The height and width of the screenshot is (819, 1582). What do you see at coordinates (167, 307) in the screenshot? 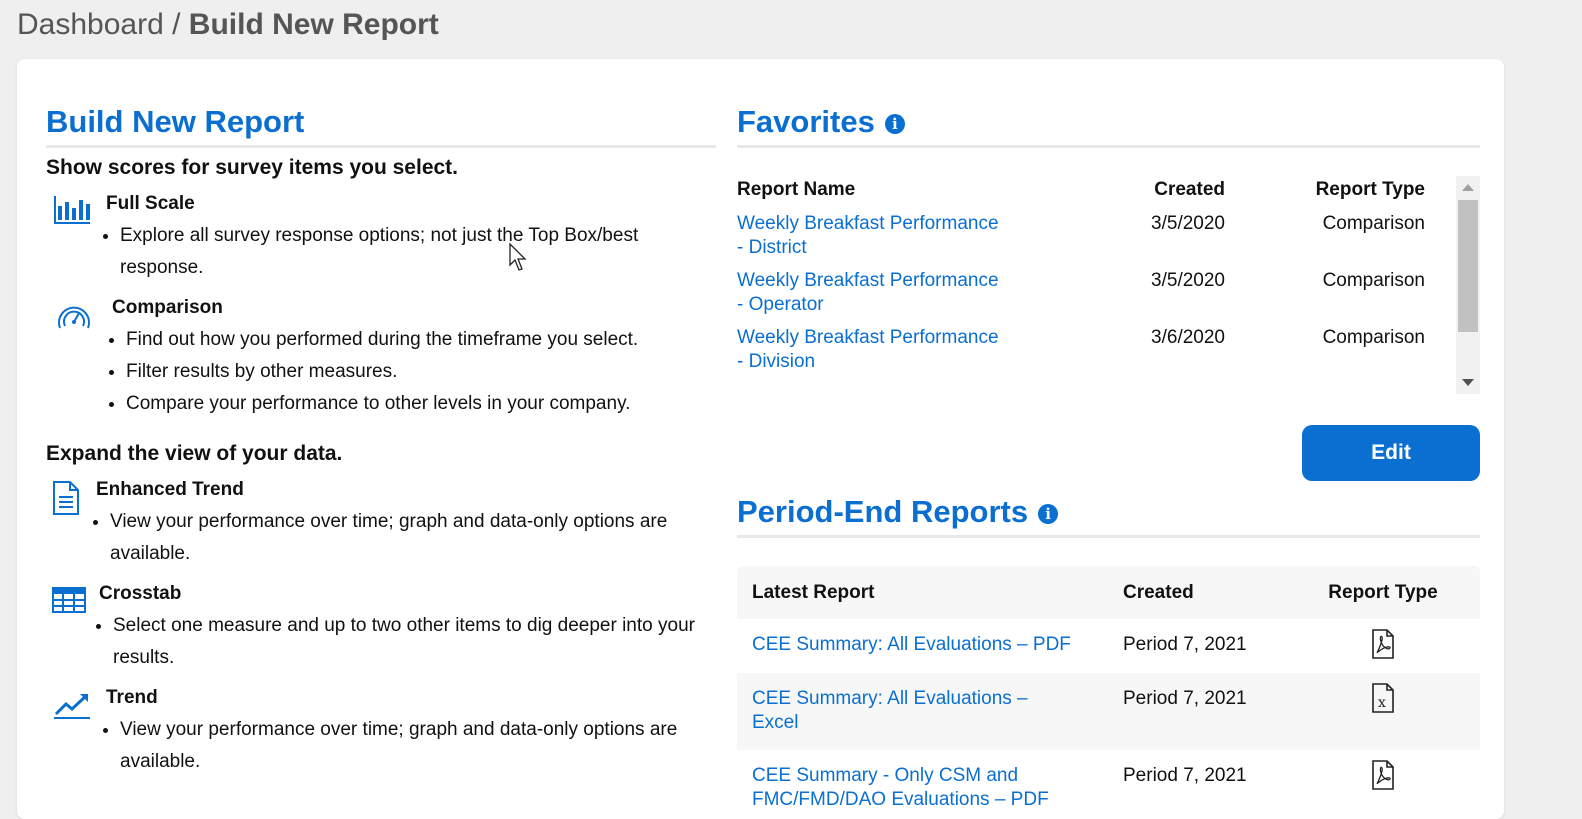
I see `comparison-label: Comparison` at bounding box center [167, 307].